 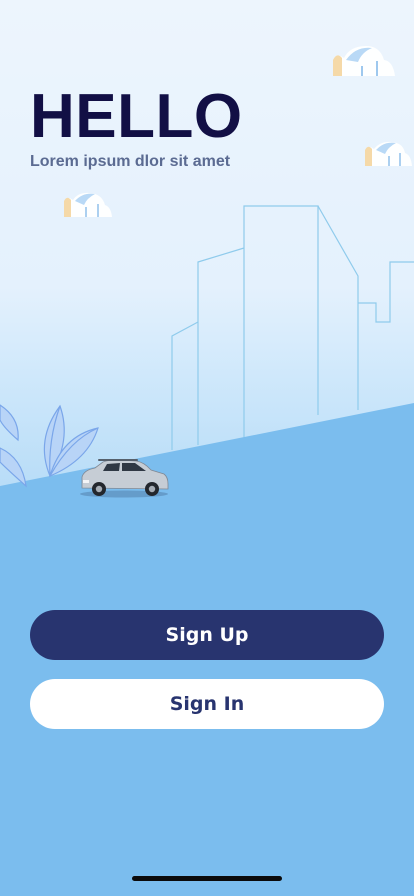 I want to click on page-subtitle: Lorem ipsum dlor sit amet, so click(x=130, y=161).